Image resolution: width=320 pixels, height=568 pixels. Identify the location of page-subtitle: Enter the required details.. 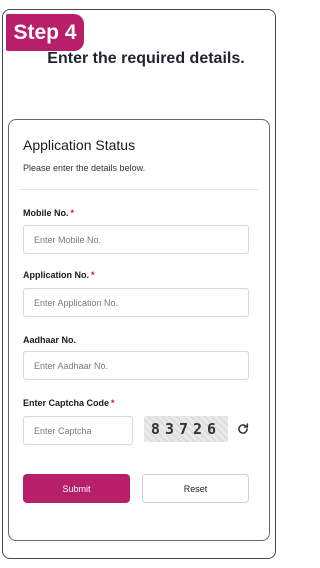
(146, 58).